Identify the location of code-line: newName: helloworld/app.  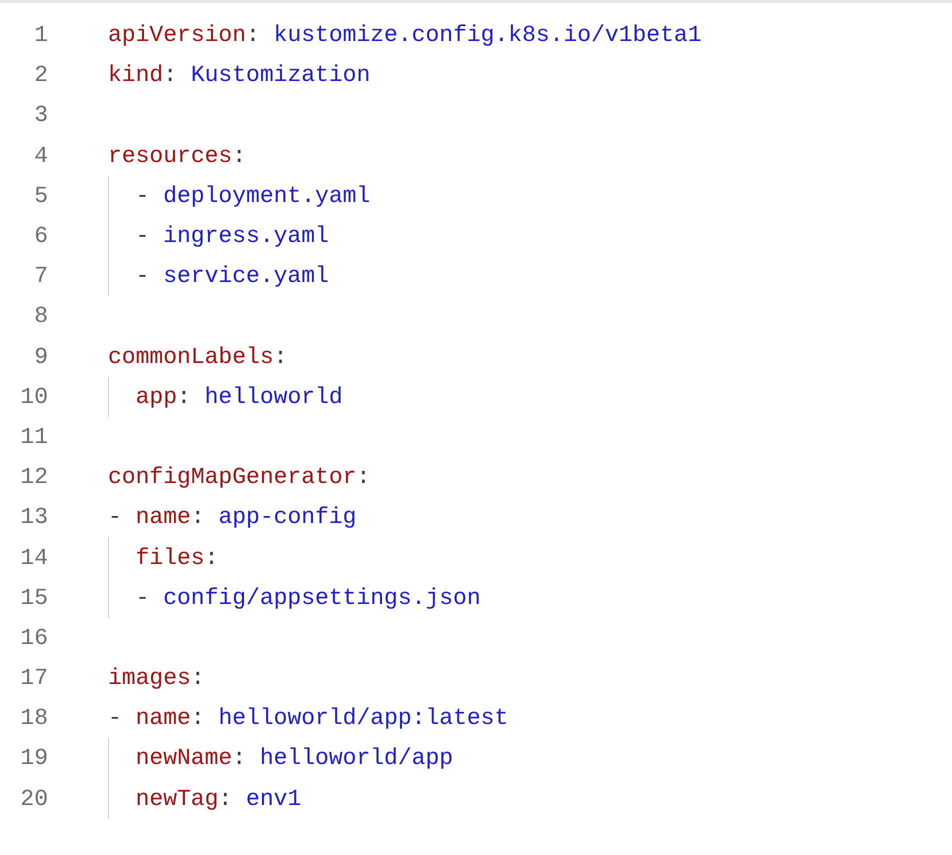
(295, 758).